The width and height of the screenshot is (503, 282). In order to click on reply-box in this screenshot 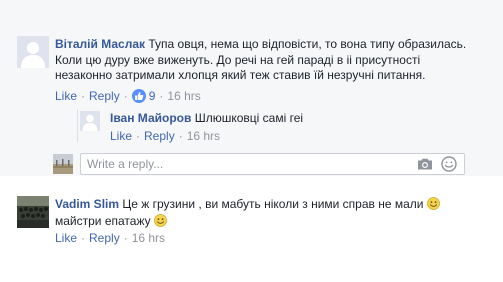, I will do `click(272, 164)`.